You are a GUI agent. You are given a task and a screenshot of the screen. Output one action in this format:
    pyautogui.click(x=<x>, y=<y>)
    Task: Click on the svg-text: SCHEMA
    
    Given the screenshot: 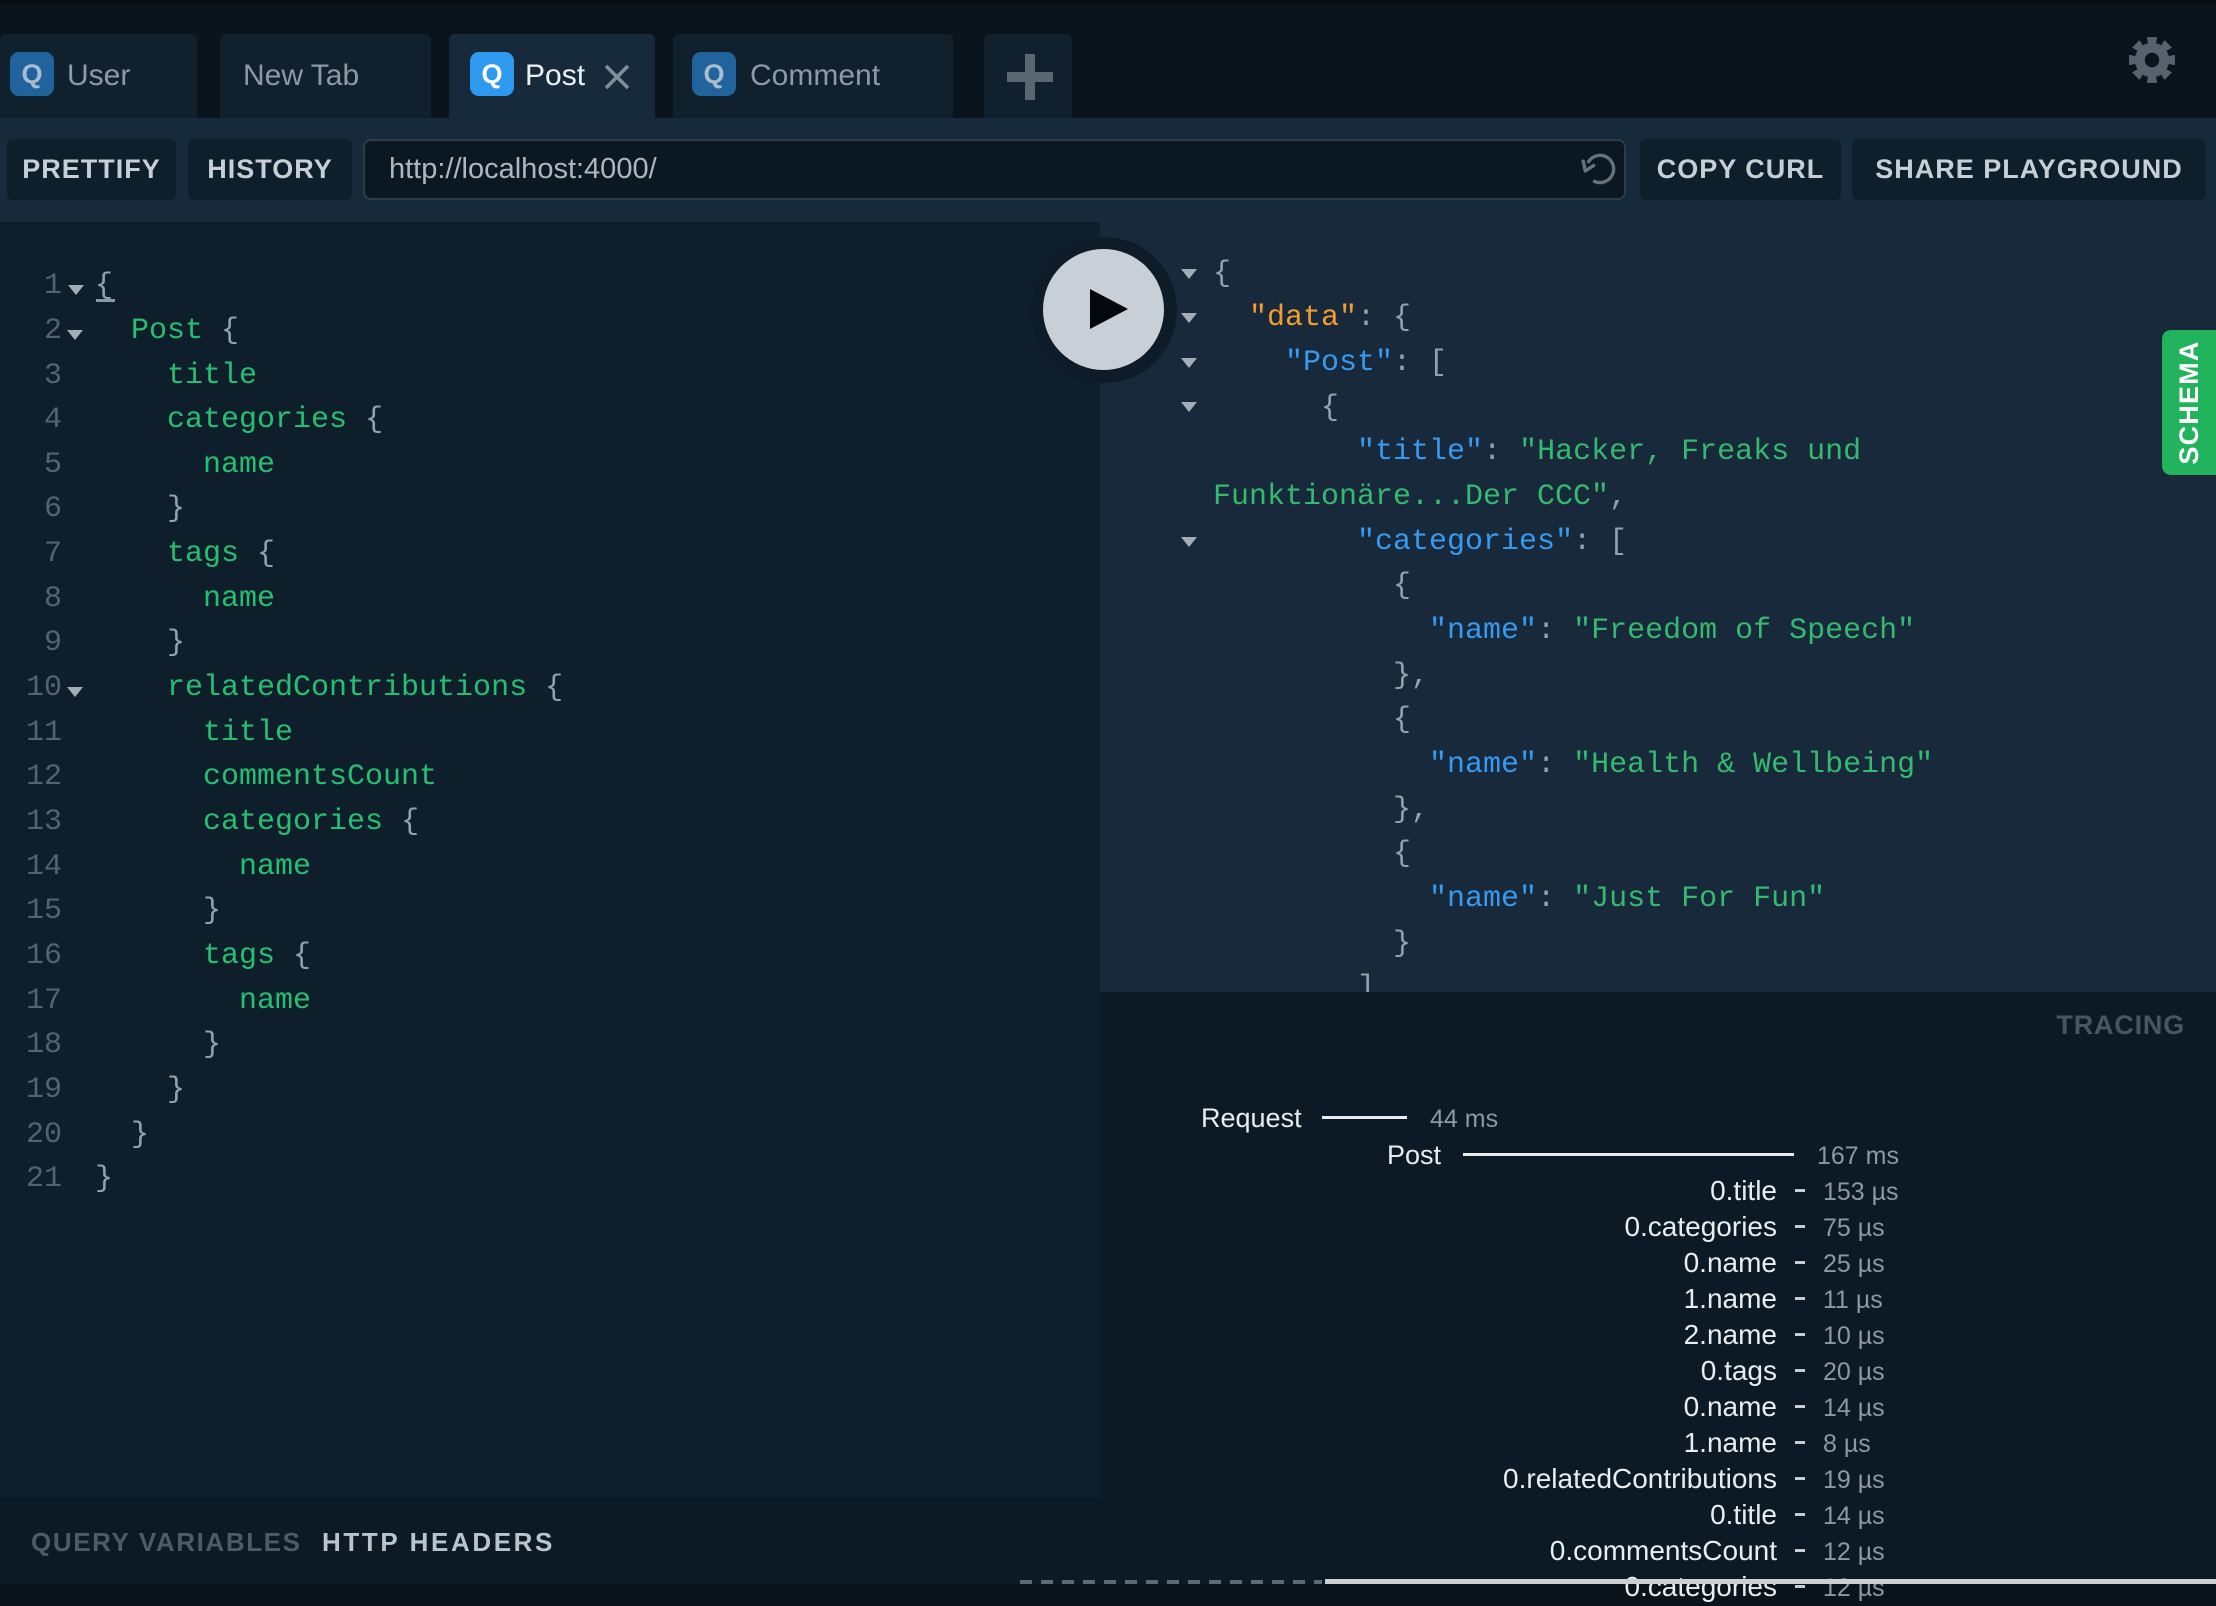 What is the action you would take?
    pyautogui.click(x=2189, y=402)
    